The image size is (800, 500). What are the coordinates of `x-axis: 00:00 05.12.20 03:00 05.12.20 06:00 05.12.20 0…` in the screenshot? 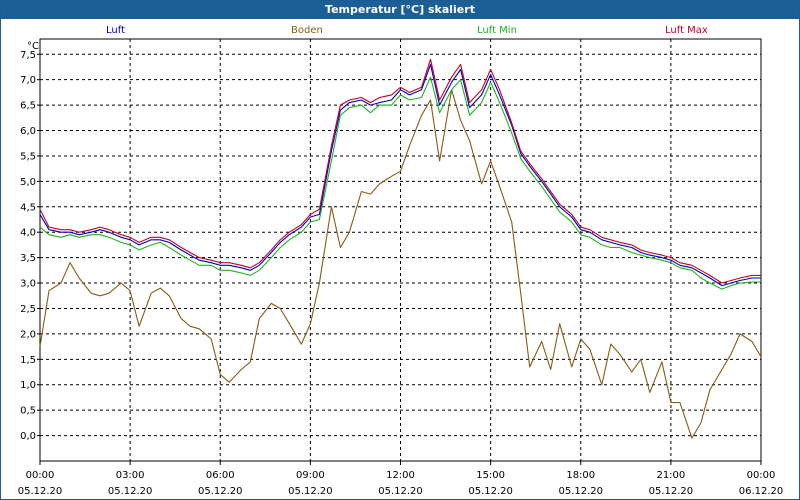 It's located at (401, 479).